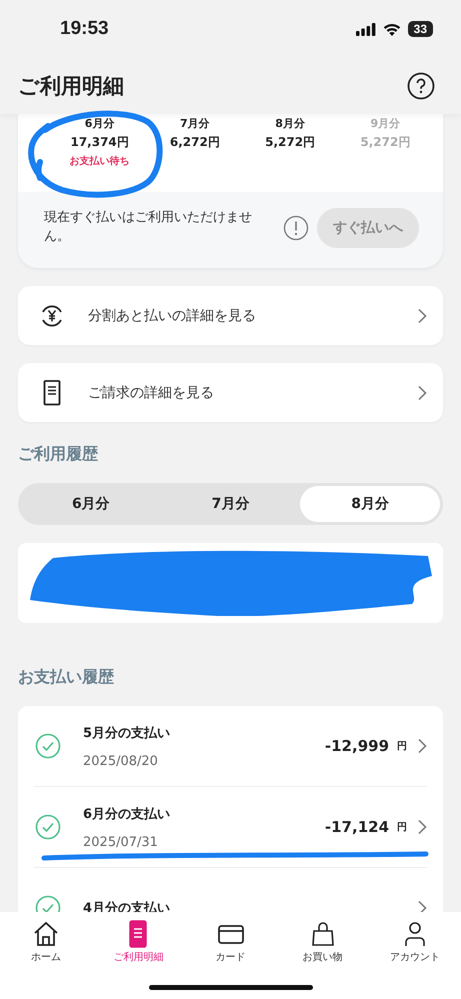 Image resolution: width=461 pixels, height=999 pixels. Describe the element at coordinates (356, 827) in the screenshot. I see `payment-amount: -17,124` at that location.